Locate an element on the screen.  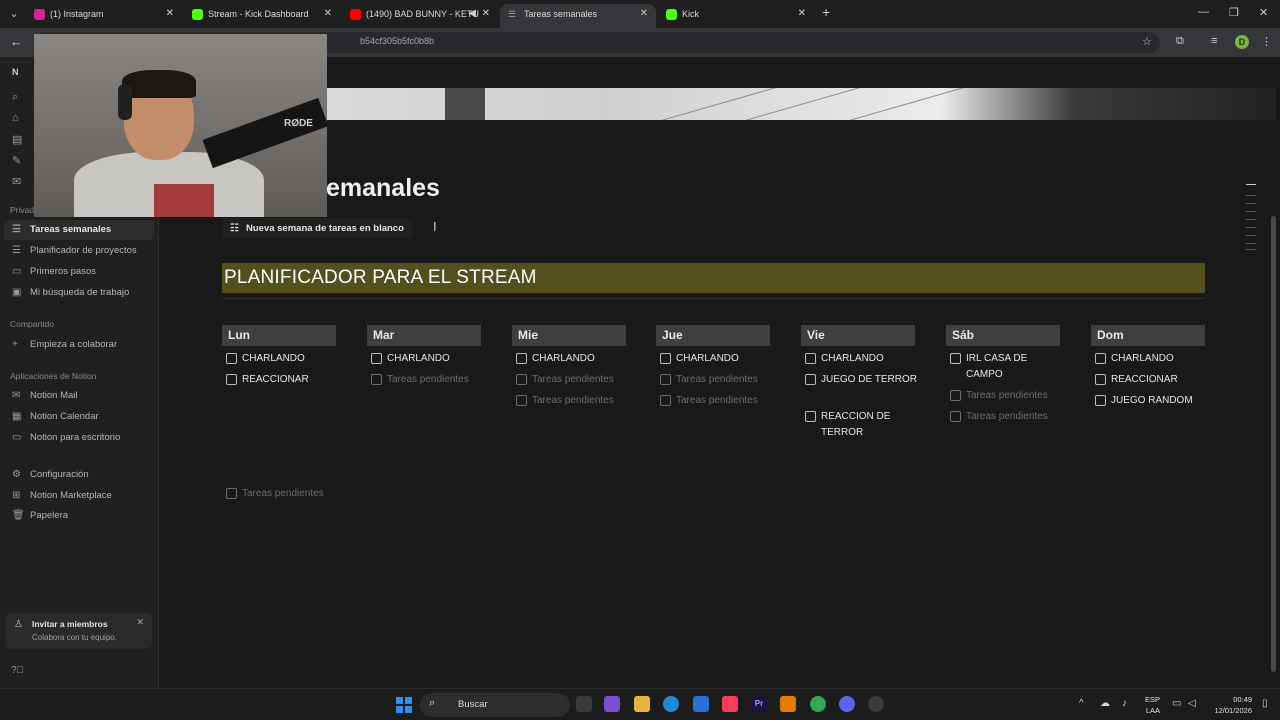
sidebar-item-primeros-pasos: ▭ Primeros pasos is located at coordinates (79, 272).